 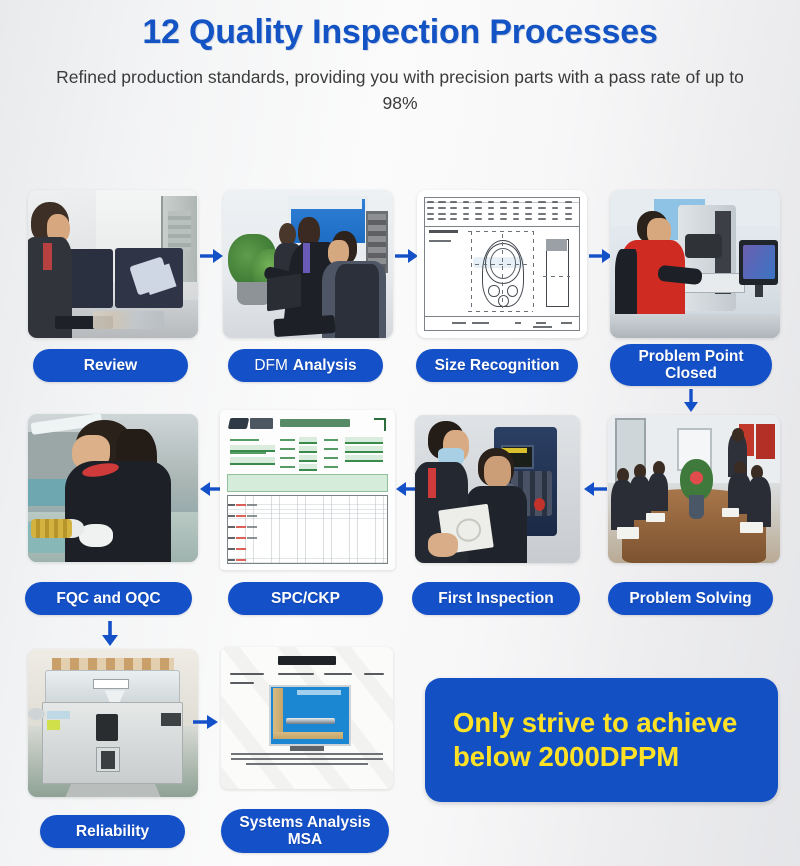 I want to click on pill-review-label: Review, so click(x=110, y=365).